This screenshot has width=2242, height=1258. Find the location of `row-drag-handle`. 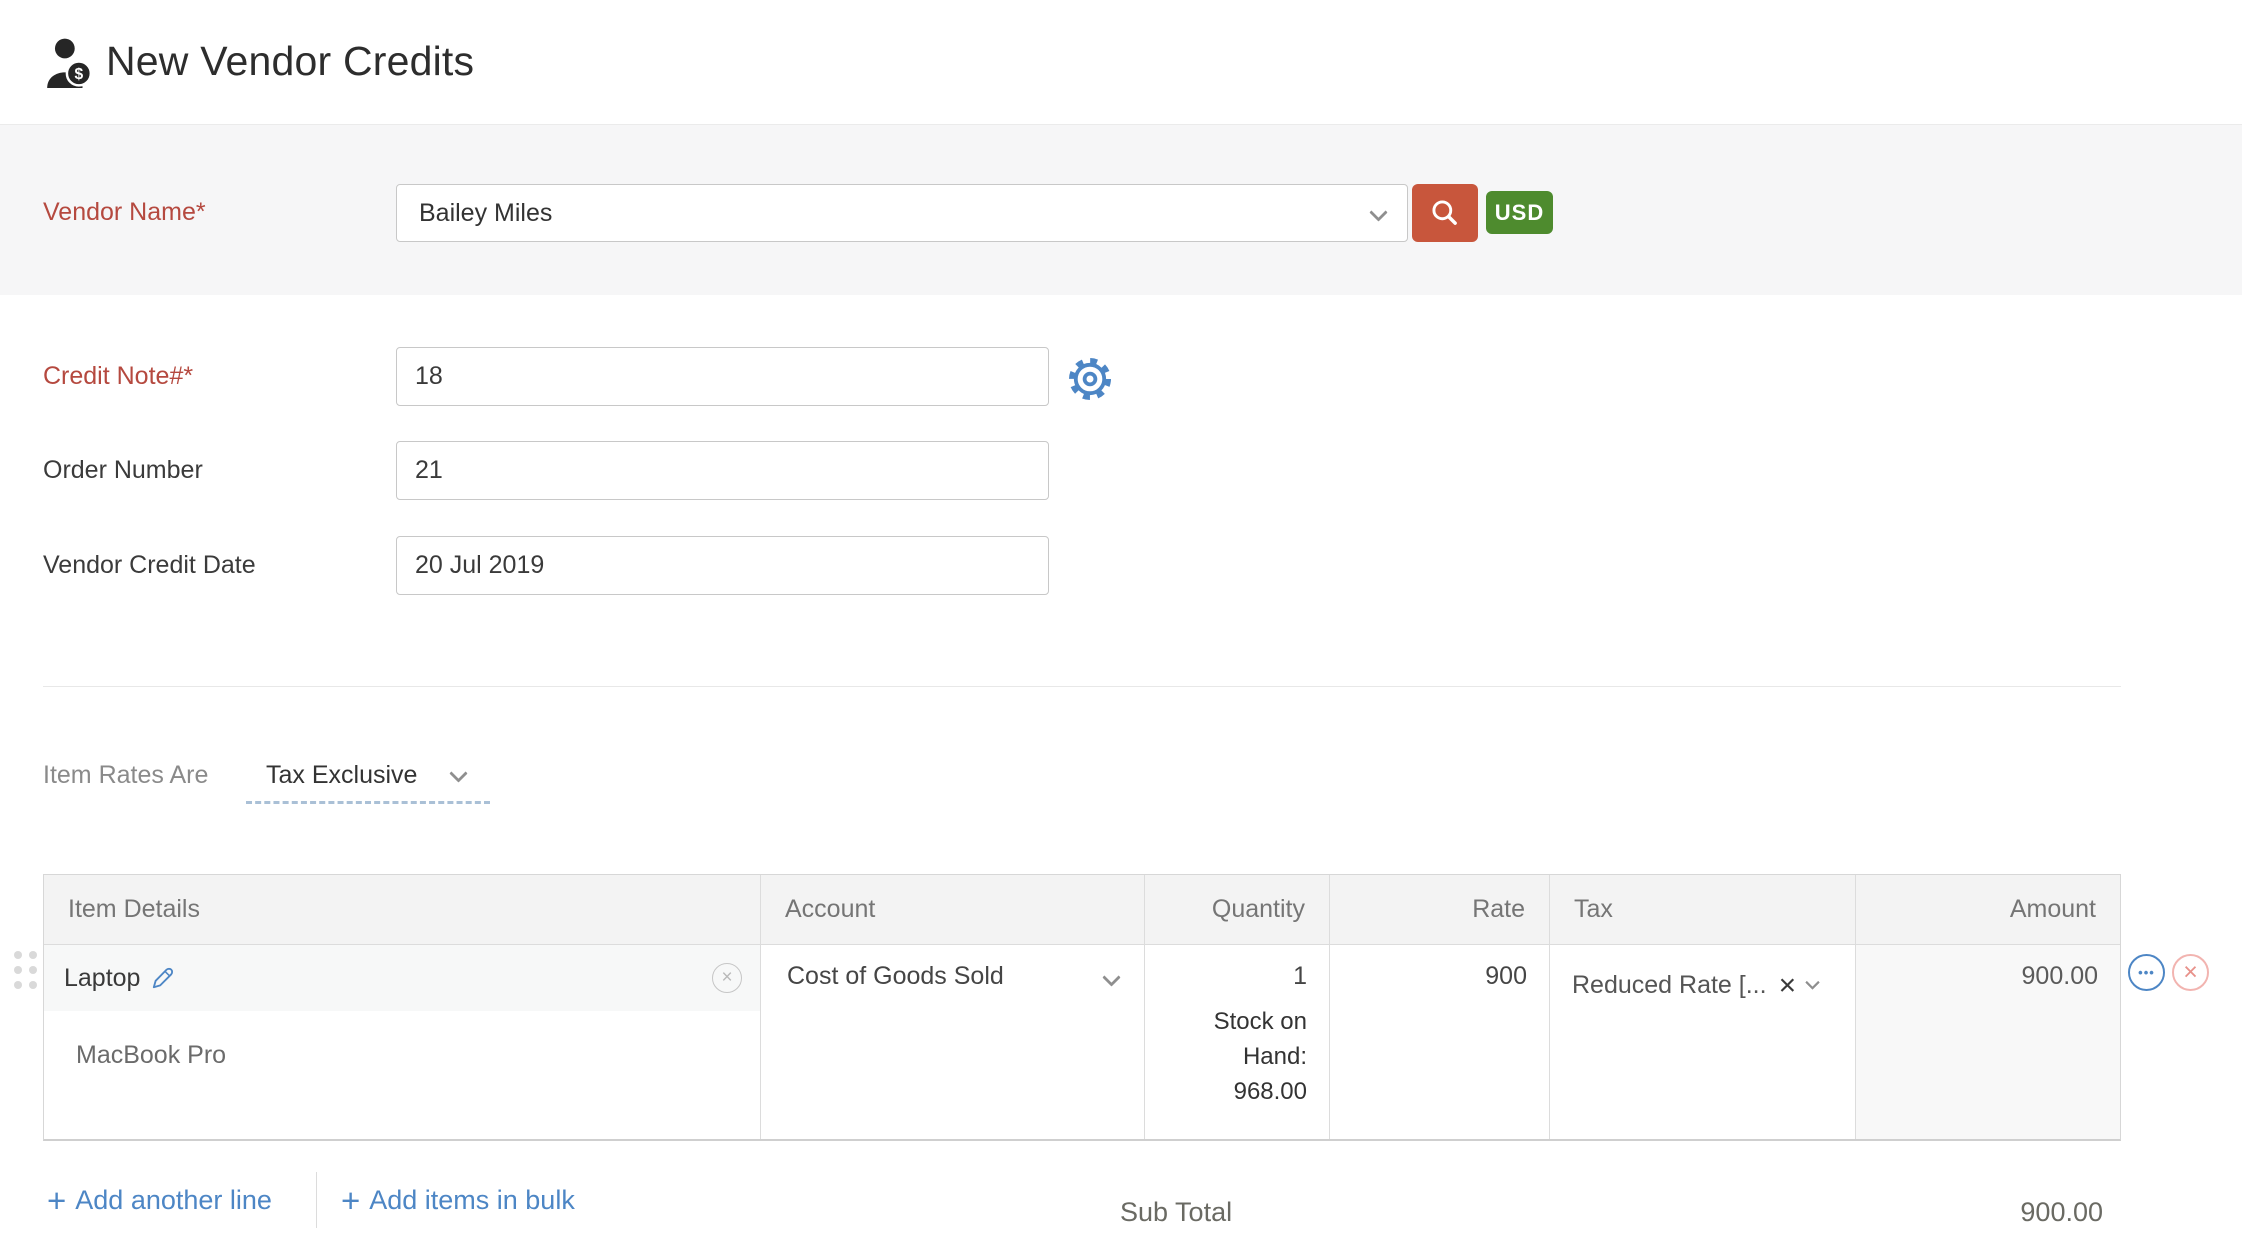

row-drag-handle is located at coordinates (25, 970).